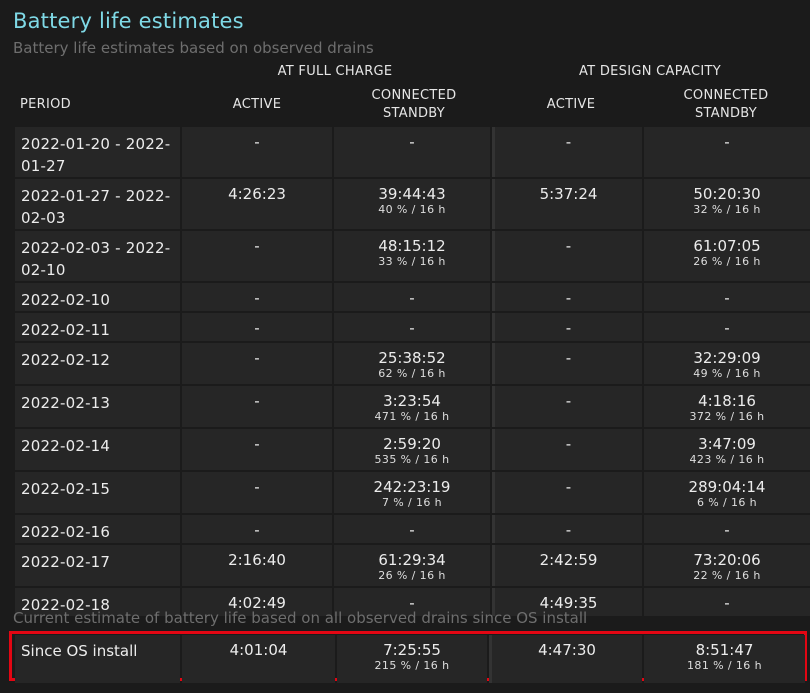  Describe the element at coordinates (727, 575) in the screenshot. I see `cell-subvalue: 22 % / 16 h` at that location.